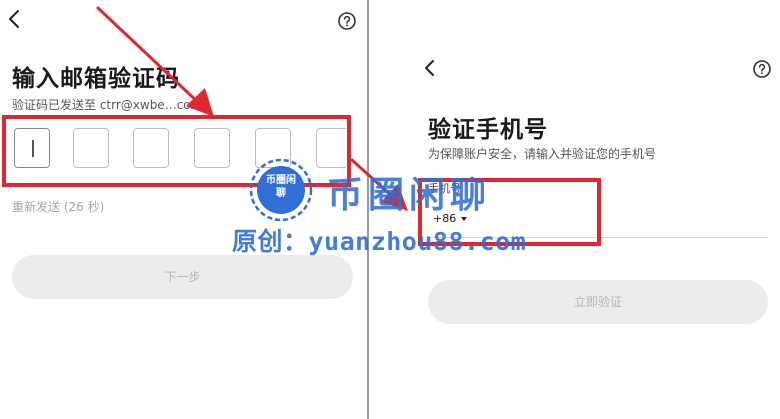 The height and width of the screenshot is (419, 780). Describe the element at coordinates (409, 195) in the screenshot. I see `watermark-brand: 币圈闲聊` at that location.